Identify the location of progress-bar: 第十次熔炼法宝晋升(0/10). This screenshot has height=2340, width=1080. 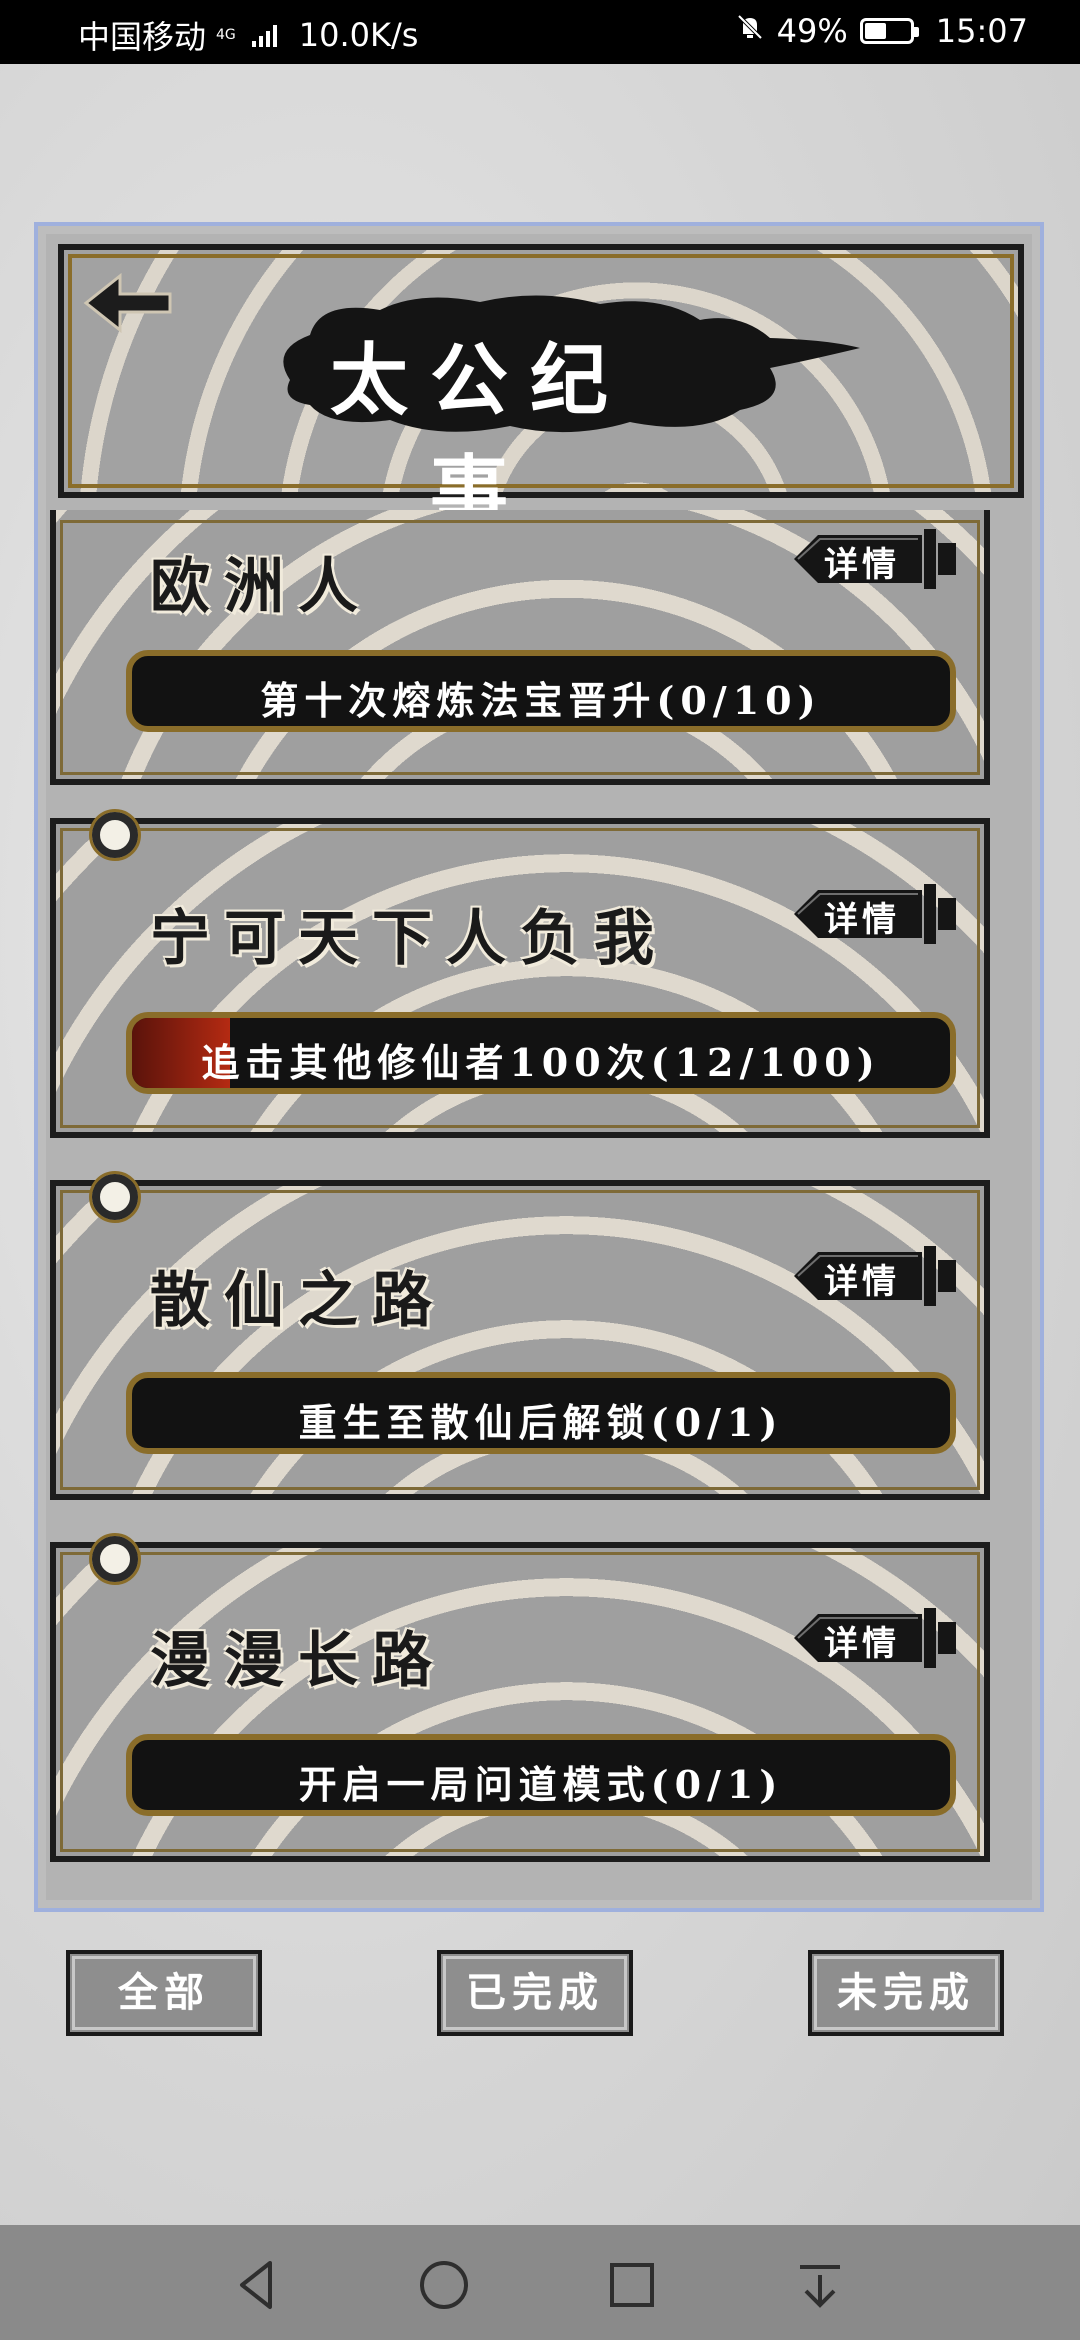
(541, 691).